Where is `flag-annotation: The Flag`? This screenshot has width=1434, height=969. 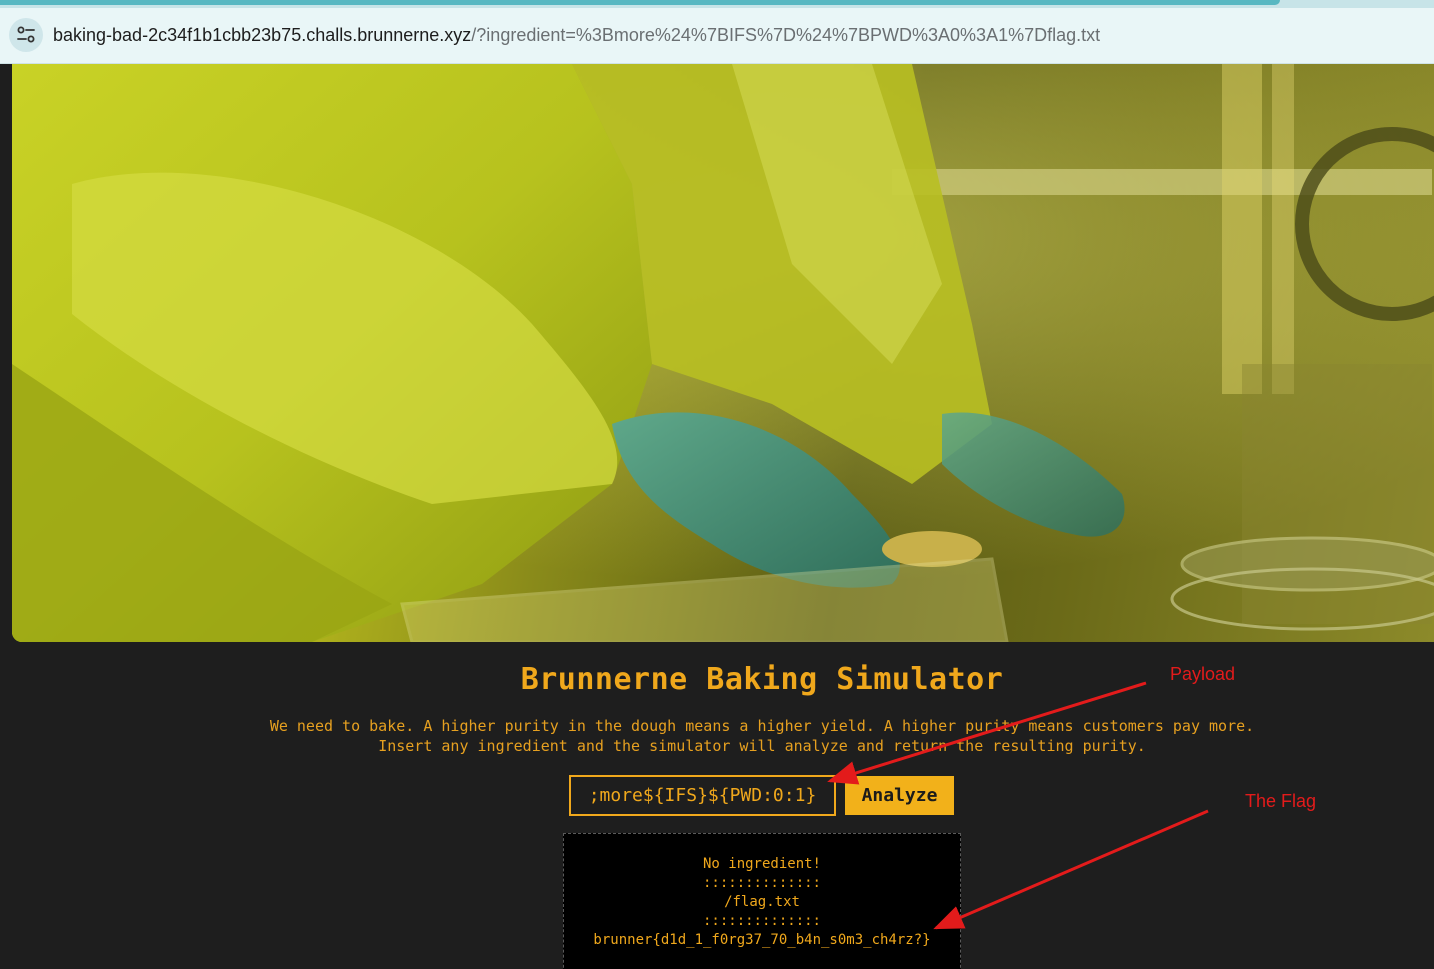 flag-annotation: The Flag is located at coordinates (1281, 801).